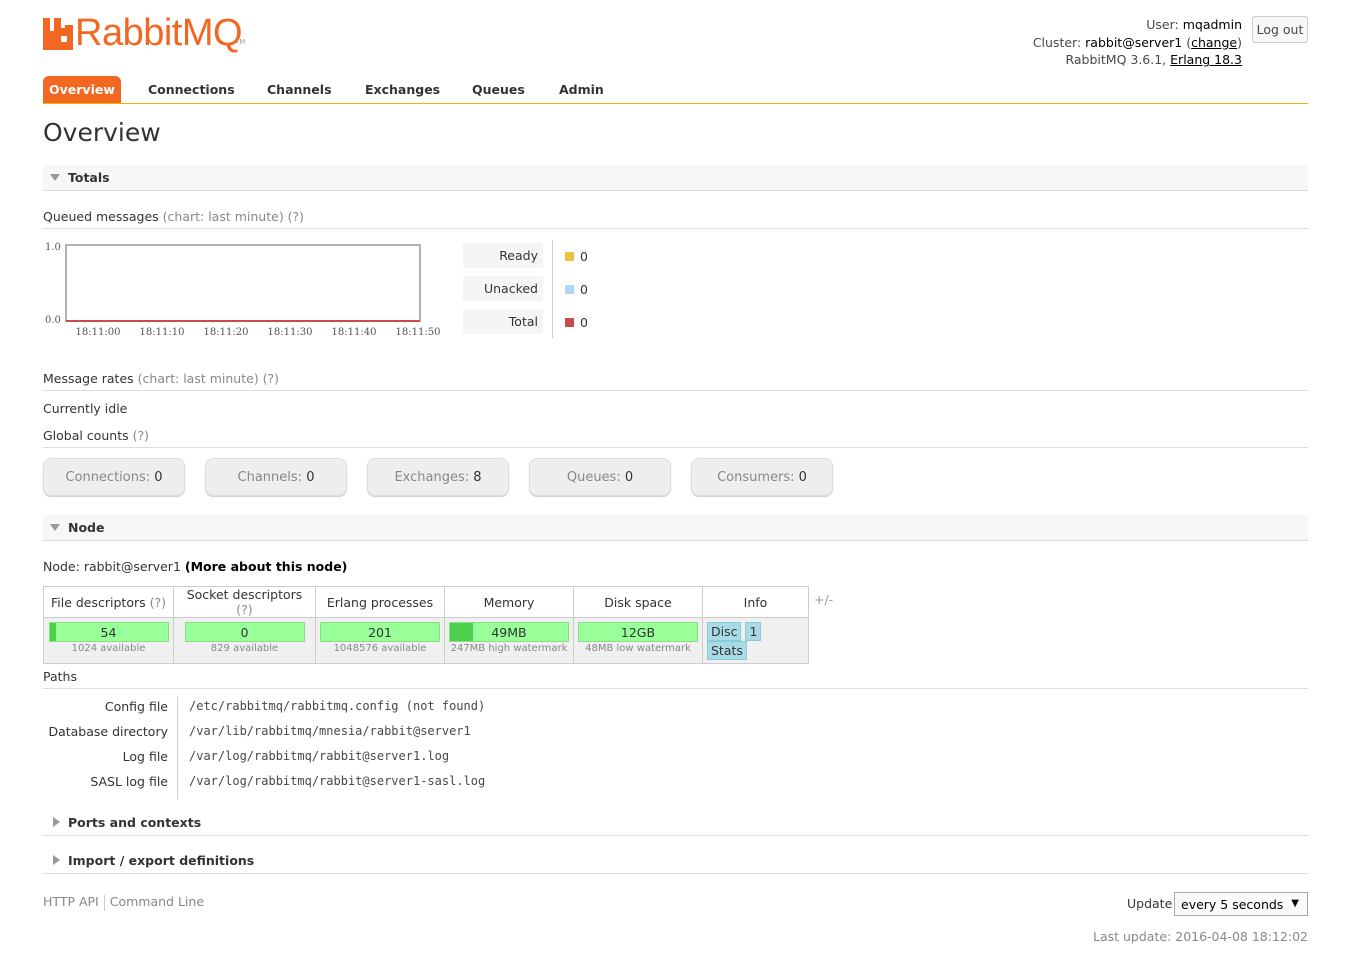 This screenshot has height=971, width=1351. Describe the element at coordinates (104, 902) in the screenshot. I see `footer-separator` at that location.